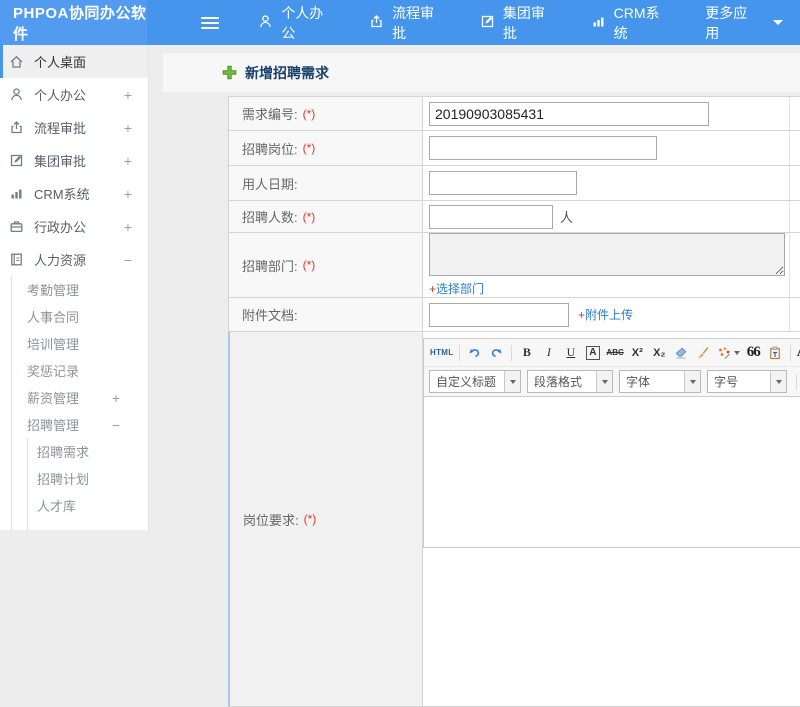 This screenshot has width=800, height=707. I want to click on recruit-position-input, so click(543, 148).